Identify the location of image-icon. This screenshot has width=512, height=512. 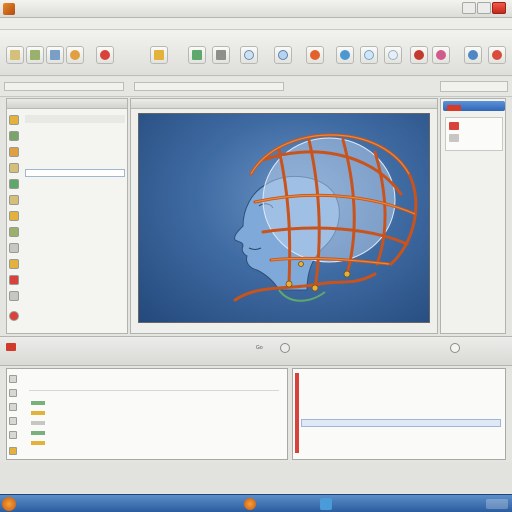
(197, 55).